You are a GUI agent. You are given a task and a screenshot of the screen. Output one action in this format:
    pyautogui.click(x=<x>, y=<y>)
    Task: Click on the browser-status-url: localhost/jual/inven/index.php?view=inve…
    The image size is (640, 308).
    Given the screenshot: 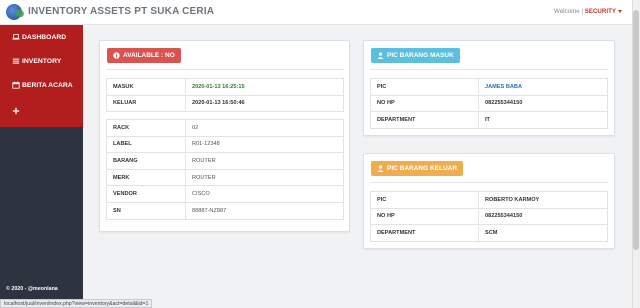 What is the action you would take?
    pyautogui.click(x=76, y=303)
    